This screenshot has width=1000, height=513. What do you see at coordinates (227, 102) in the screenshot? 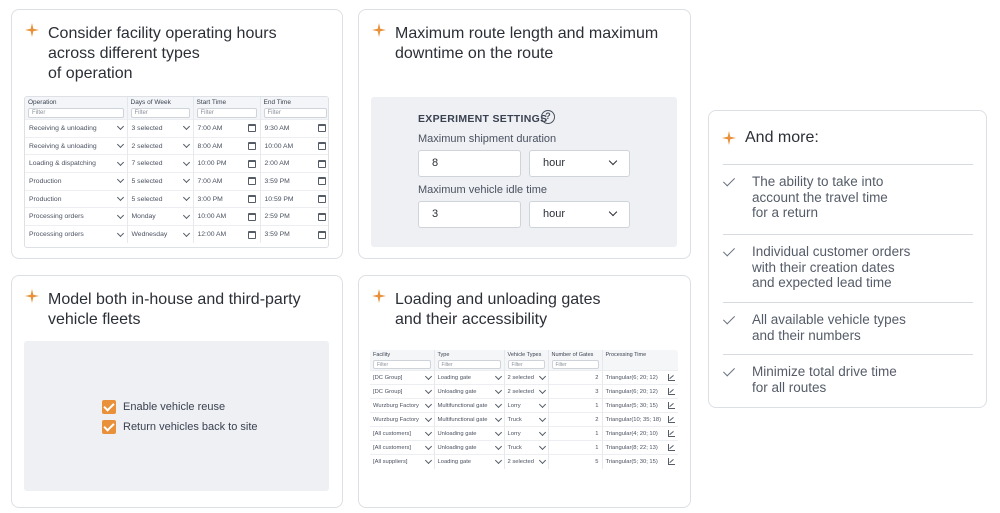
I see `column-header: Start Time` at bounding box center [227, 102].